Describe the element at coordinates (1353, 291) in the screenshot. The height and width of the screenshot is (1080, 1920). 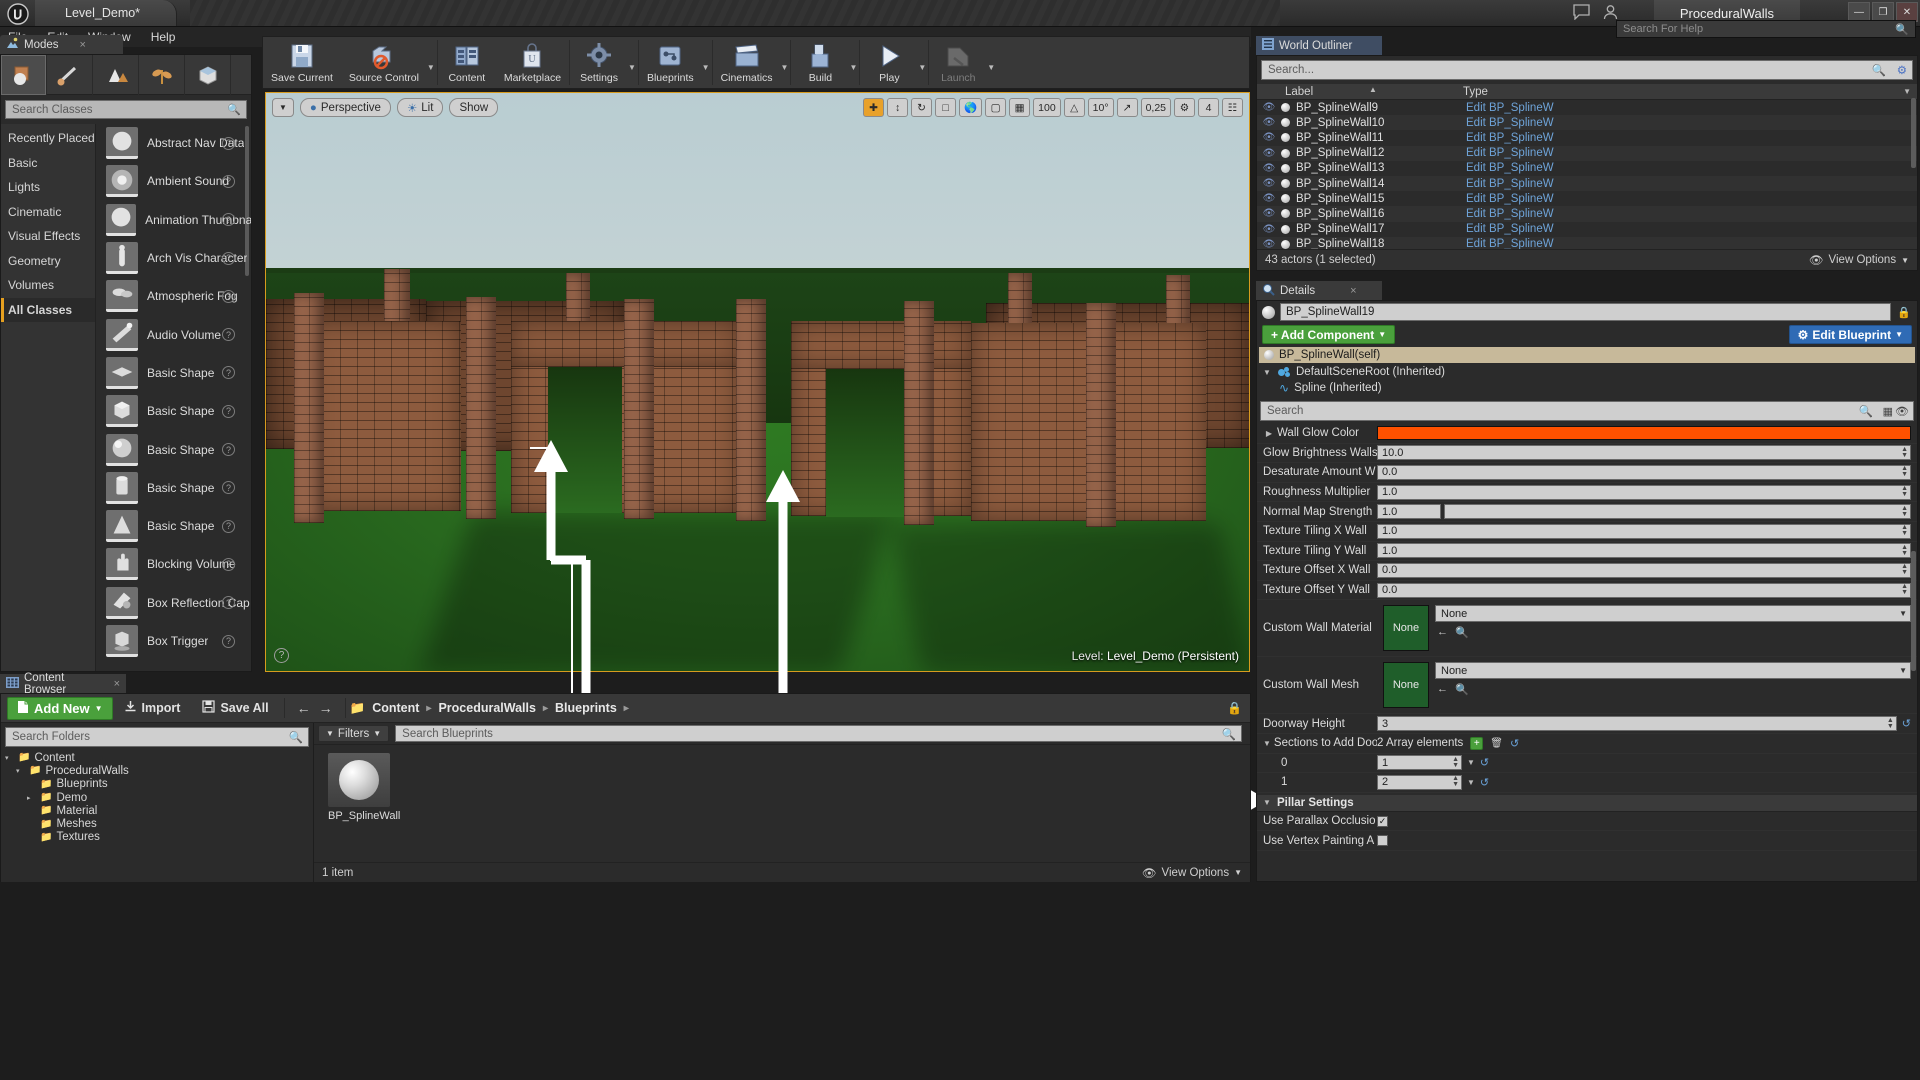
I see `details-tab-close-icon: ×` at that location.